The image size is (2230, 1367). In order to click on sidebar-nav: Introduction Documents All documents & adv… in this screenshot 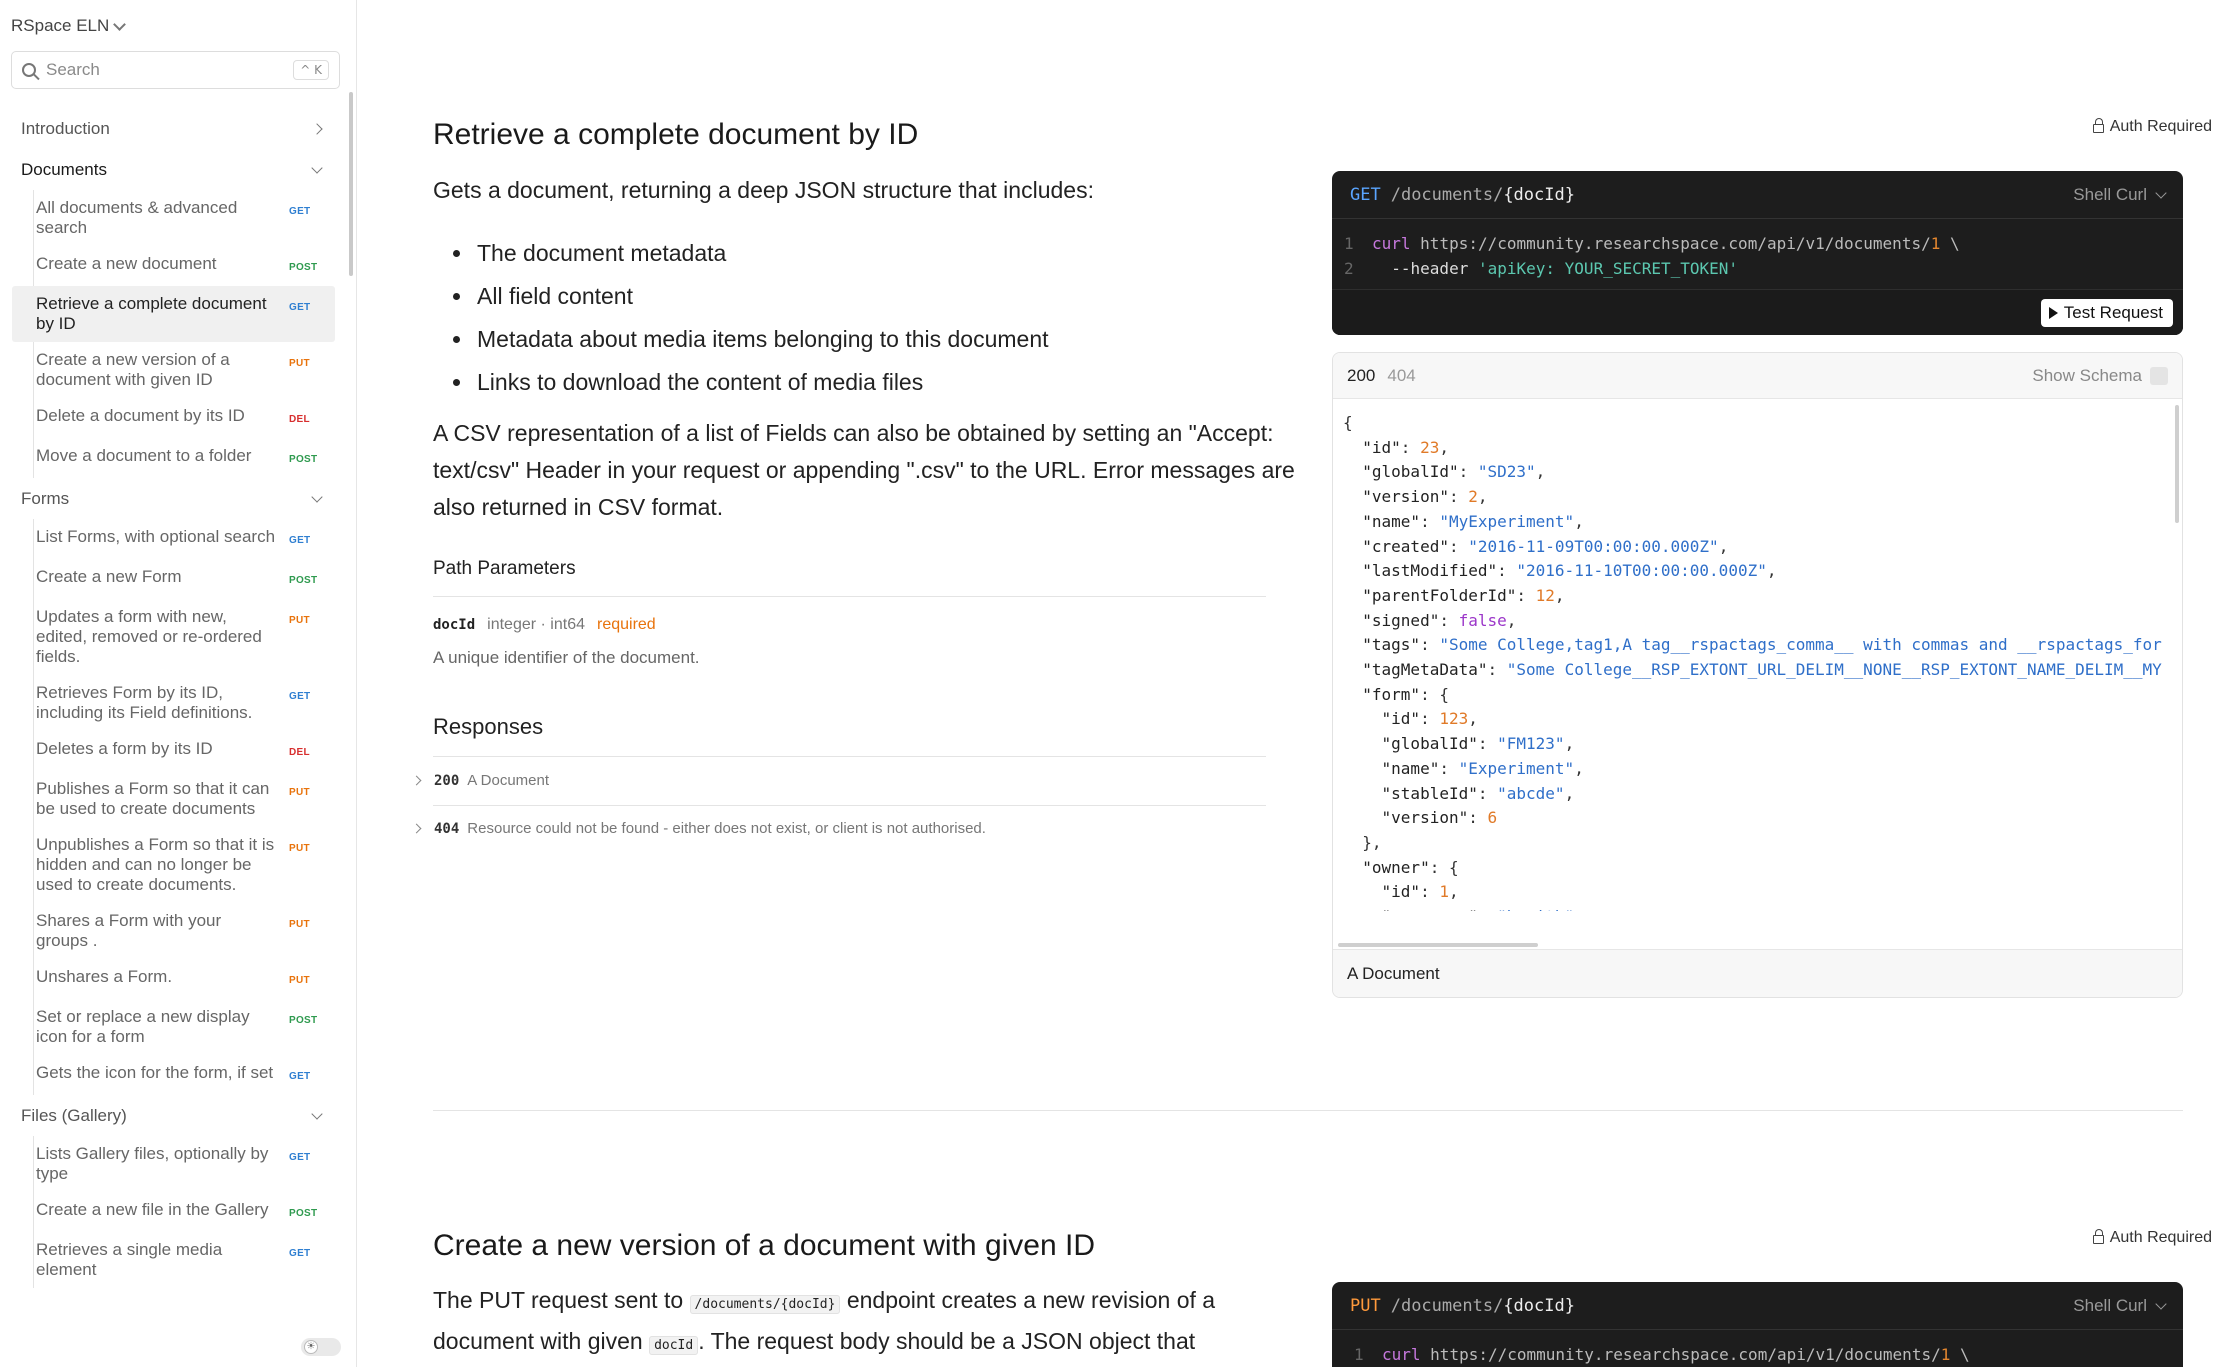, I will do `click(173, 698)`.